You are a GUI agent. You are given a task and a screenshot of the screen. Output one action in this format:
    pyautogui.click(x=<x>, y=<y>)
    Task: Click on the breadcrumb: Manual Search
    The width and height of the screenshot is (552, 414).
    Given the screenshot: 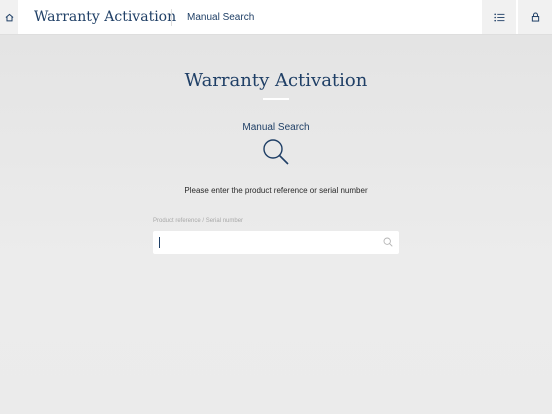 What is the action you would take?
    pyautogui.click(x=220, y=17)
    